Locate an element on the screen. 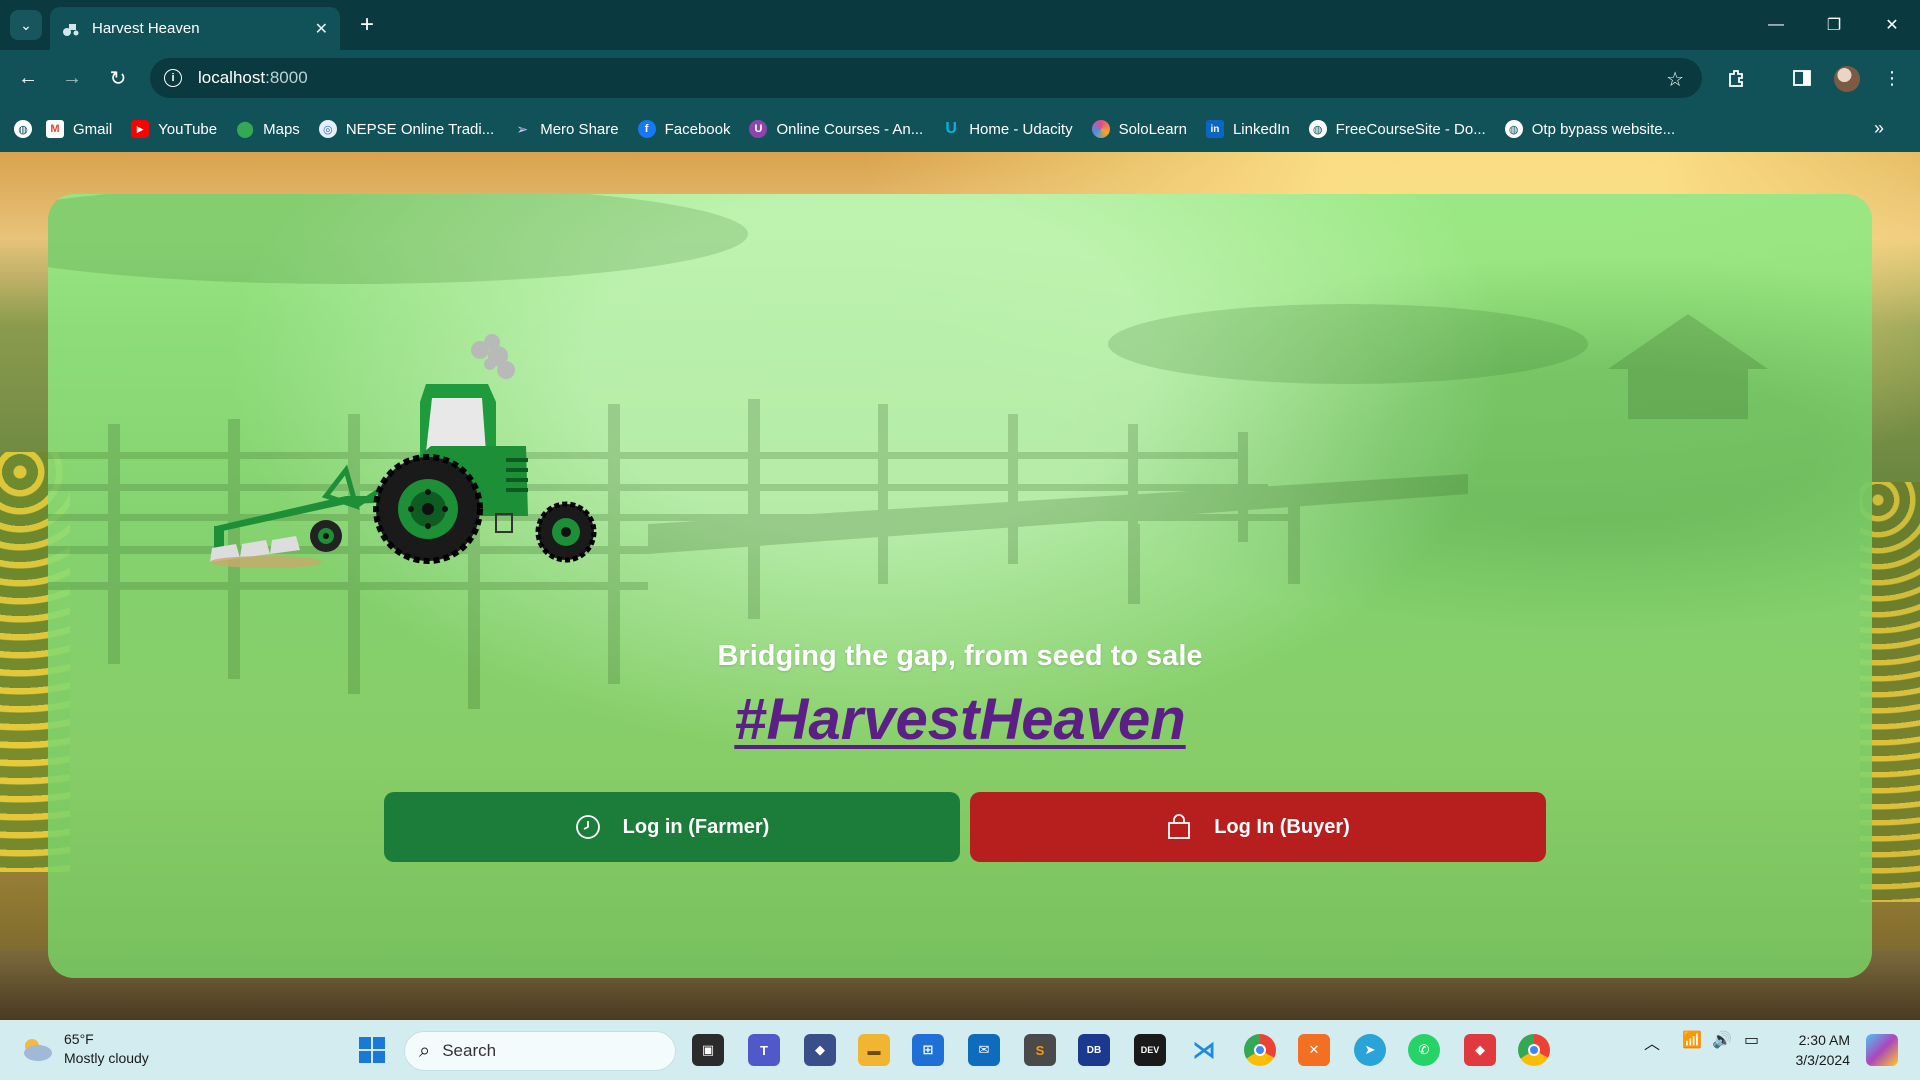  wifi-icon: 📶 is located at coordinates (1692, 1040).